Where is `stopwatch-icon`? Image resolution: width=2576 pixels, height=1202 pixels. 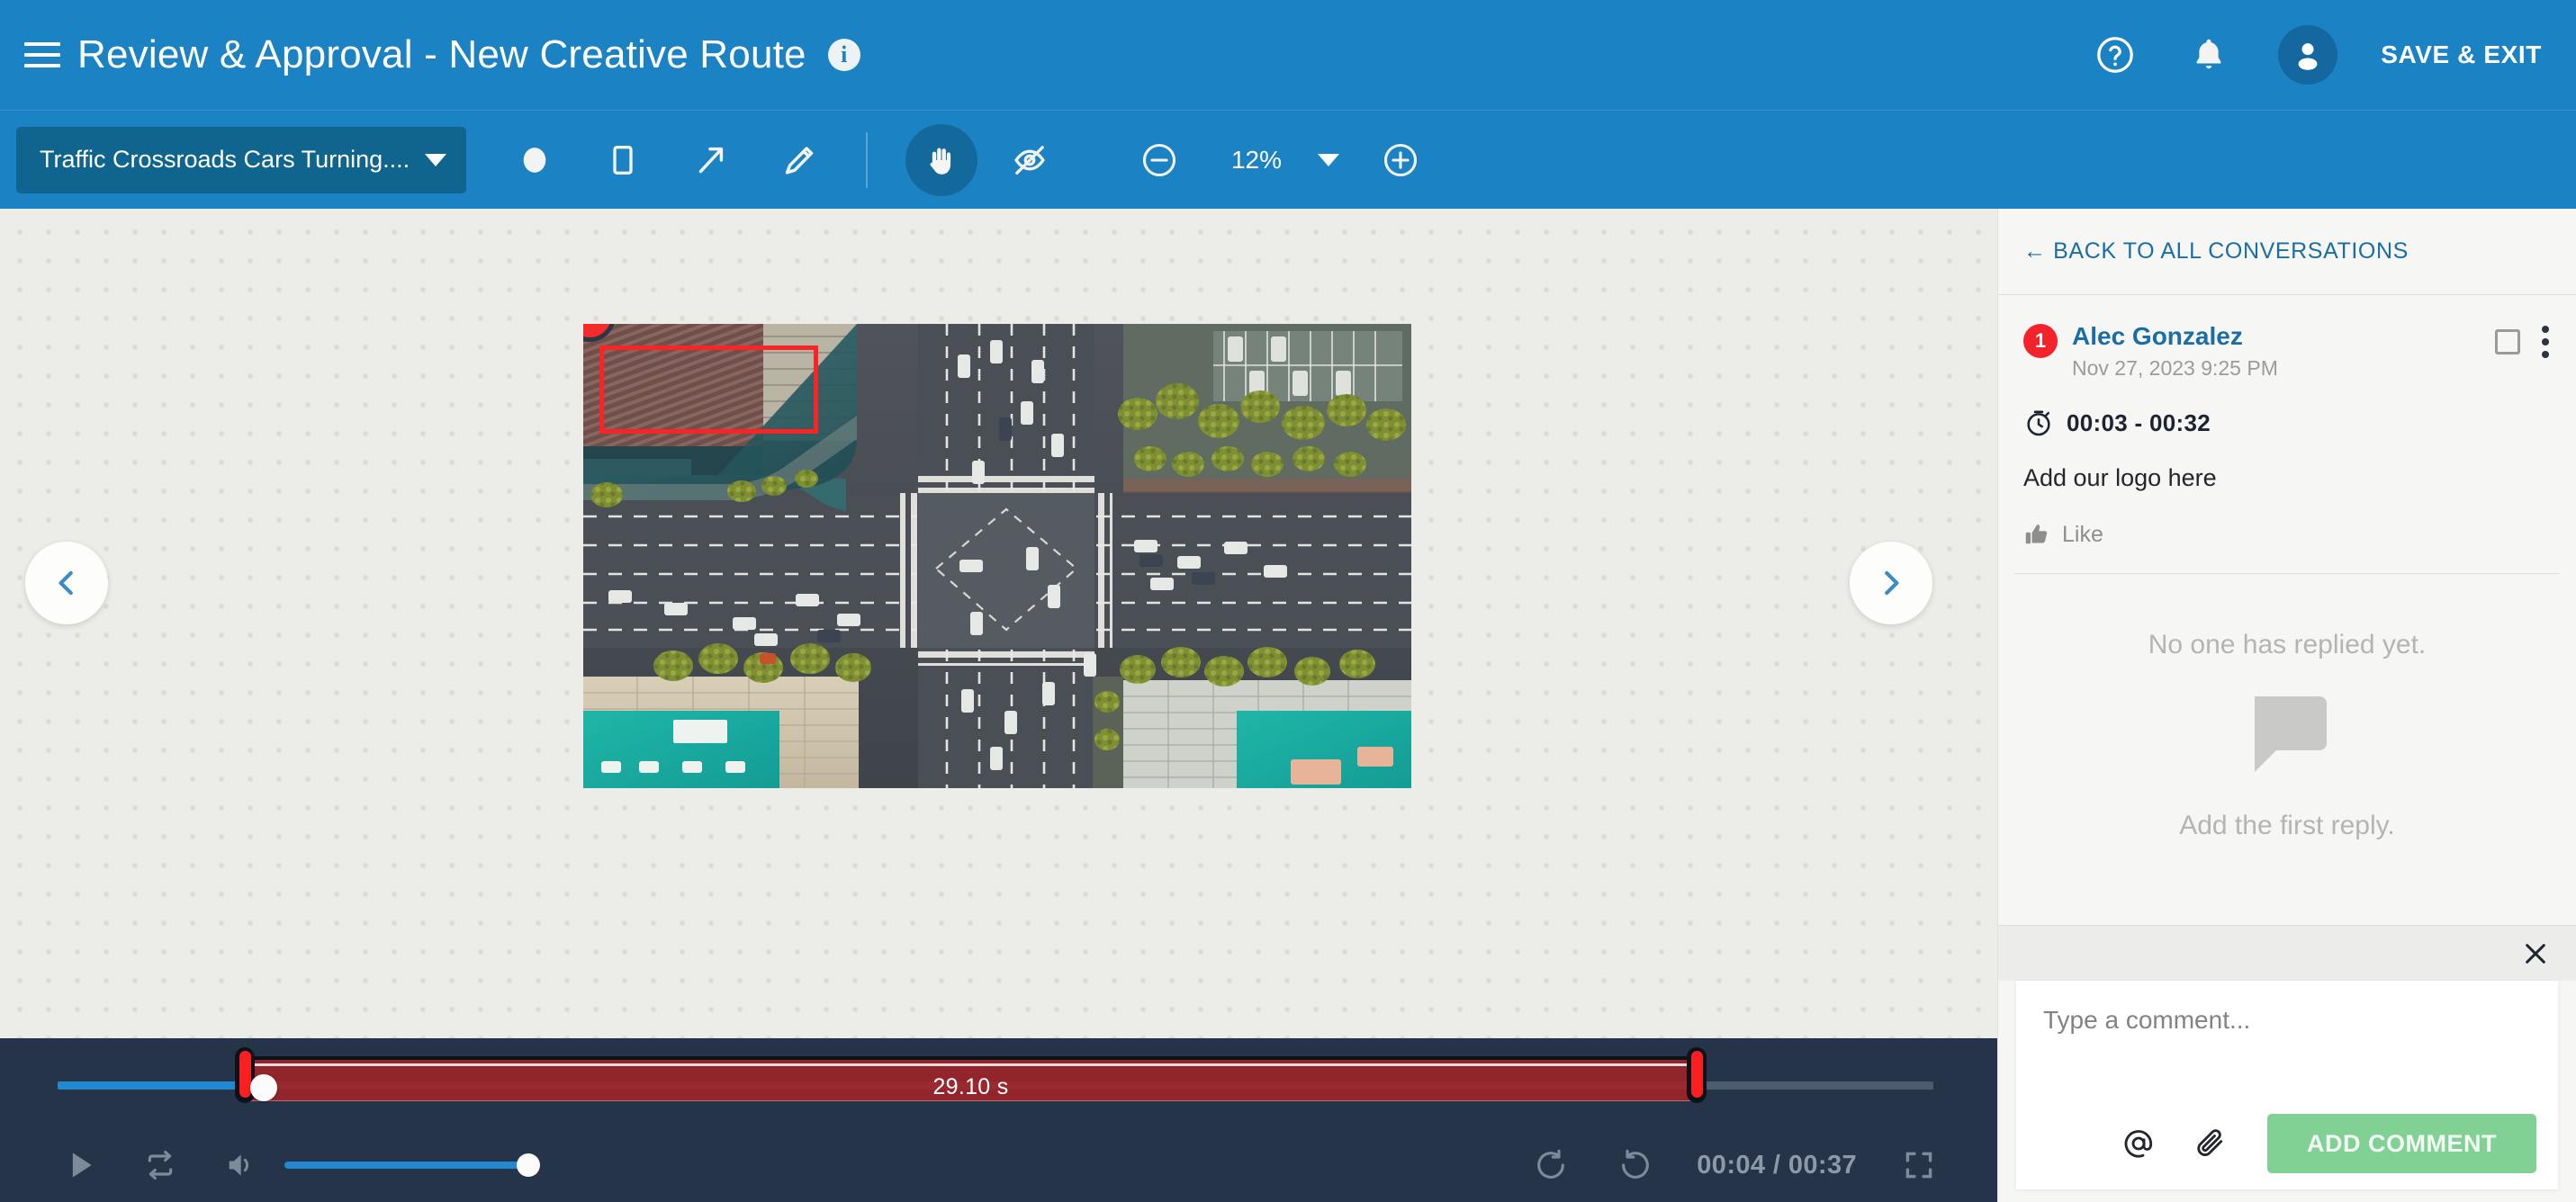
stopwatch-icon is located at coordinates (2038, 423).